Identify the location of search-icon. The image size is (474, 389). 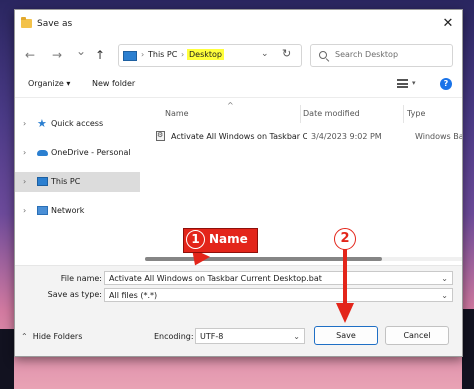
(323, 55).